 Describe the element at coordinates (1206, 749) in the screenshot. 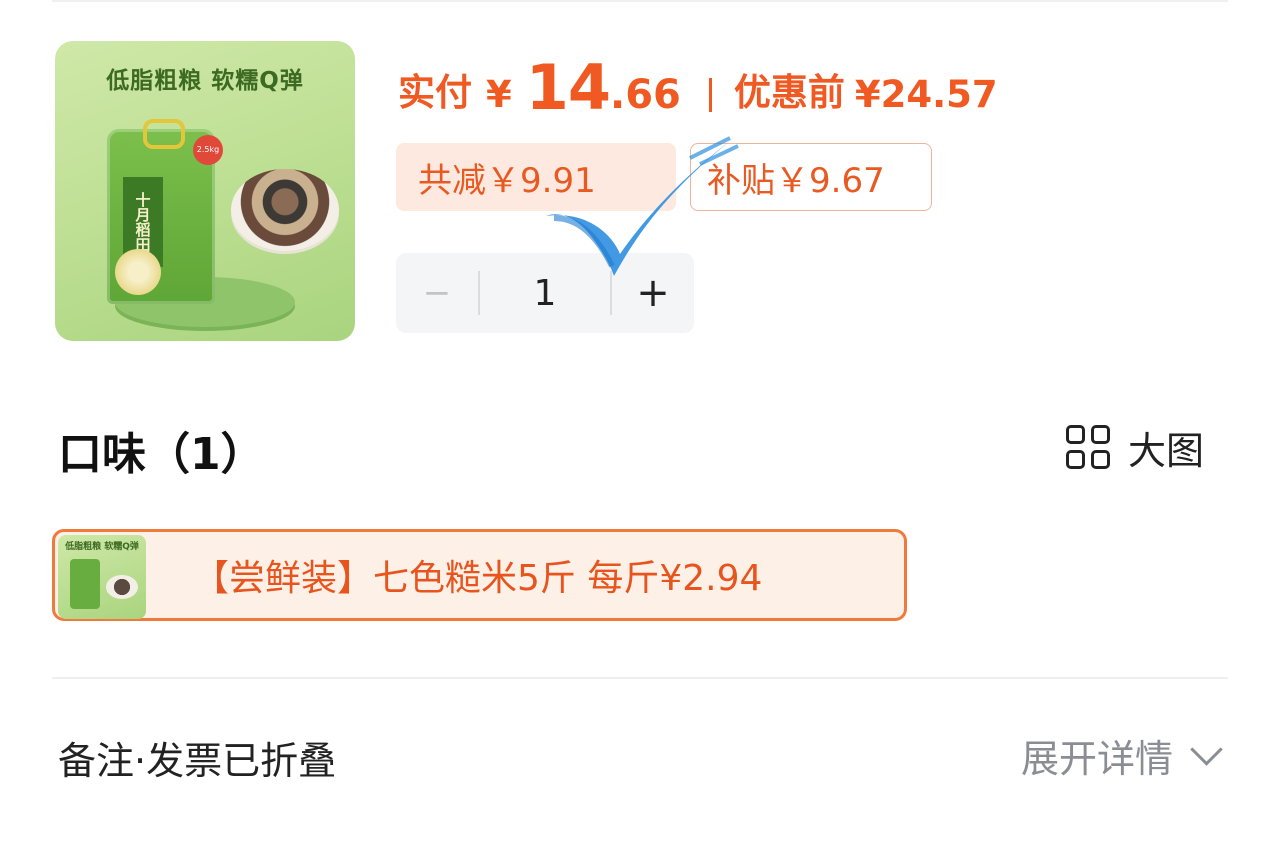

I see `chevron-down-icon` at that location.